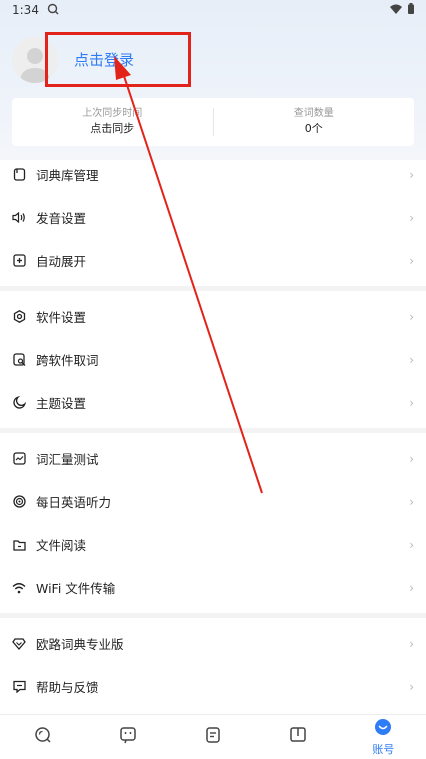 This screenshot has width=426, height=759. What do you see at coordinates (35, 60) in the screenshot?
I see `avatar` at bounding box center [35, 60].